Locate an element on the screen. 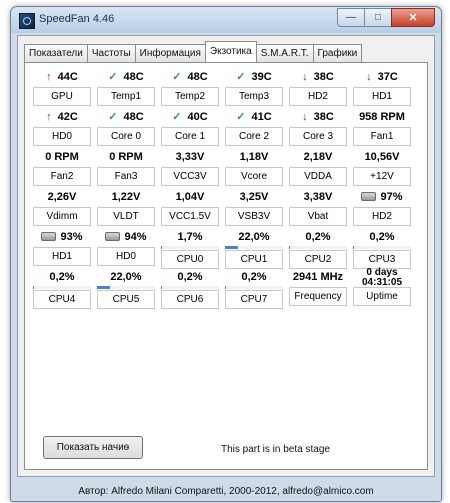 Image resolution: width=450 pixels, height=503 pixels. tab-info: Информация is located at coordinates (170, 53).